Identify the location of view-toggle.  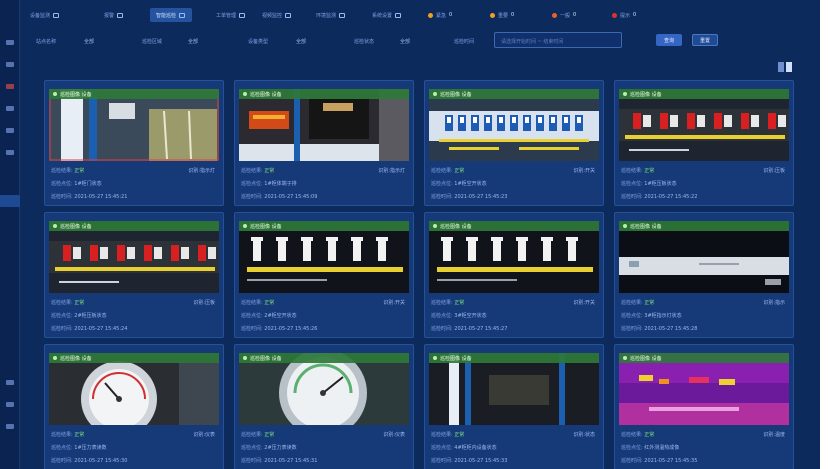
(785, 67).